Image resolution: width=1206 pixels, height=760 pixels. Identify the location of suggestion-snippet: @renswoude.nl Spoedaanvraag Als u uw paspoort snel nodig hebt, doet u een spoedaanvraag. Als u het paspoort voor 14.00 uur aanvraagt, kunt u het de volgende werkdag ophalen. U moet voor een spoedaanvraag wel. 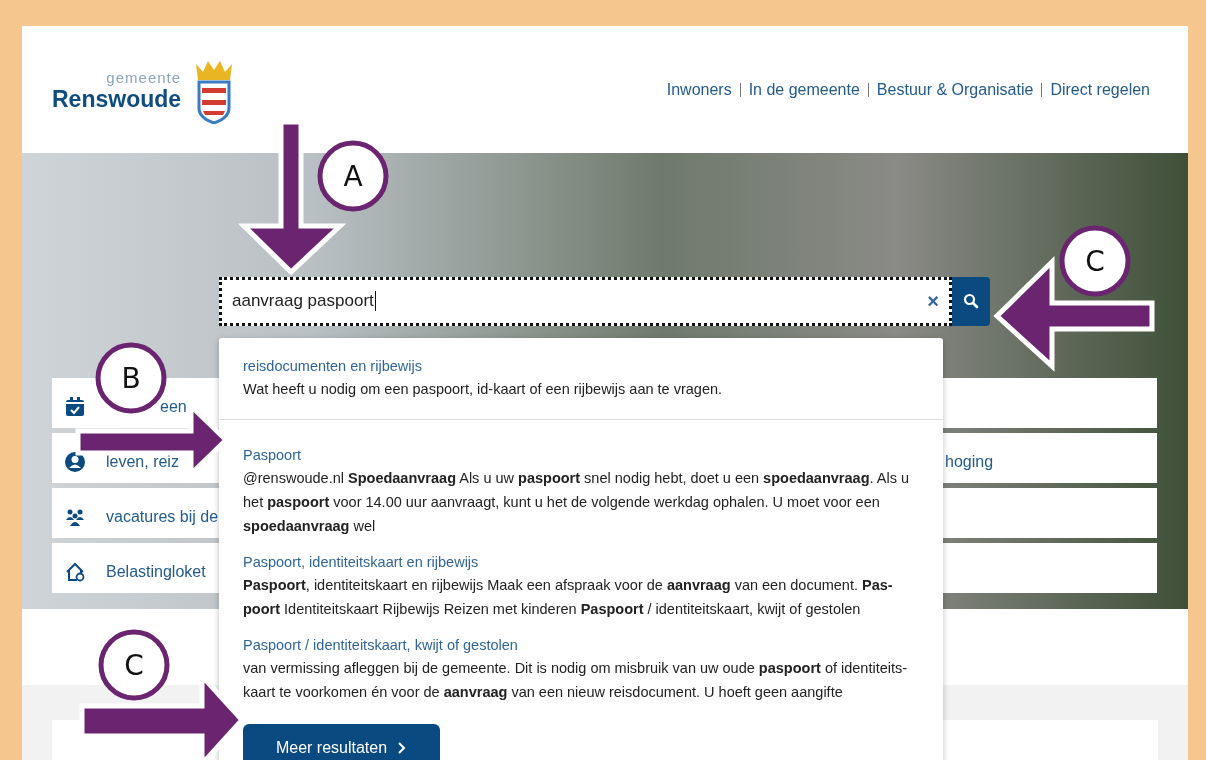
(576, 502).